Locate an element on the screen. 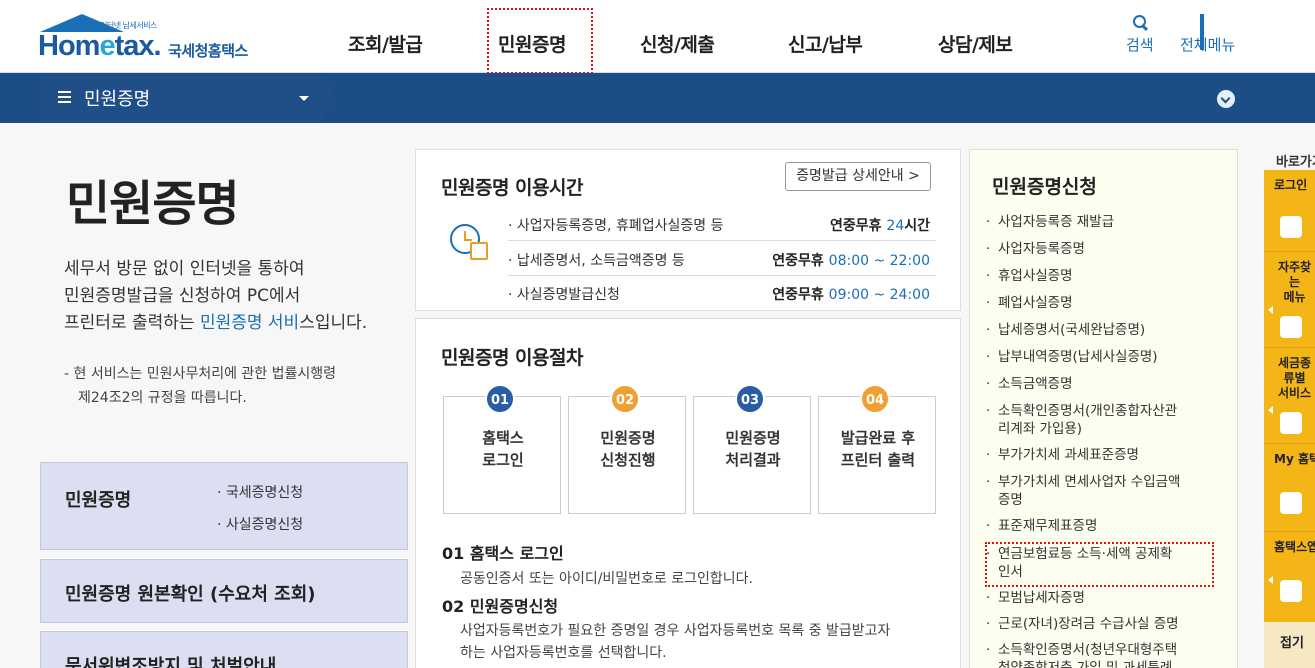 Image resolution: width=1315 pixels, height=668 pixels. apply-link-payment-history: · 납부내역증명(납세사실증명) is located at coordinates (1106, 357).